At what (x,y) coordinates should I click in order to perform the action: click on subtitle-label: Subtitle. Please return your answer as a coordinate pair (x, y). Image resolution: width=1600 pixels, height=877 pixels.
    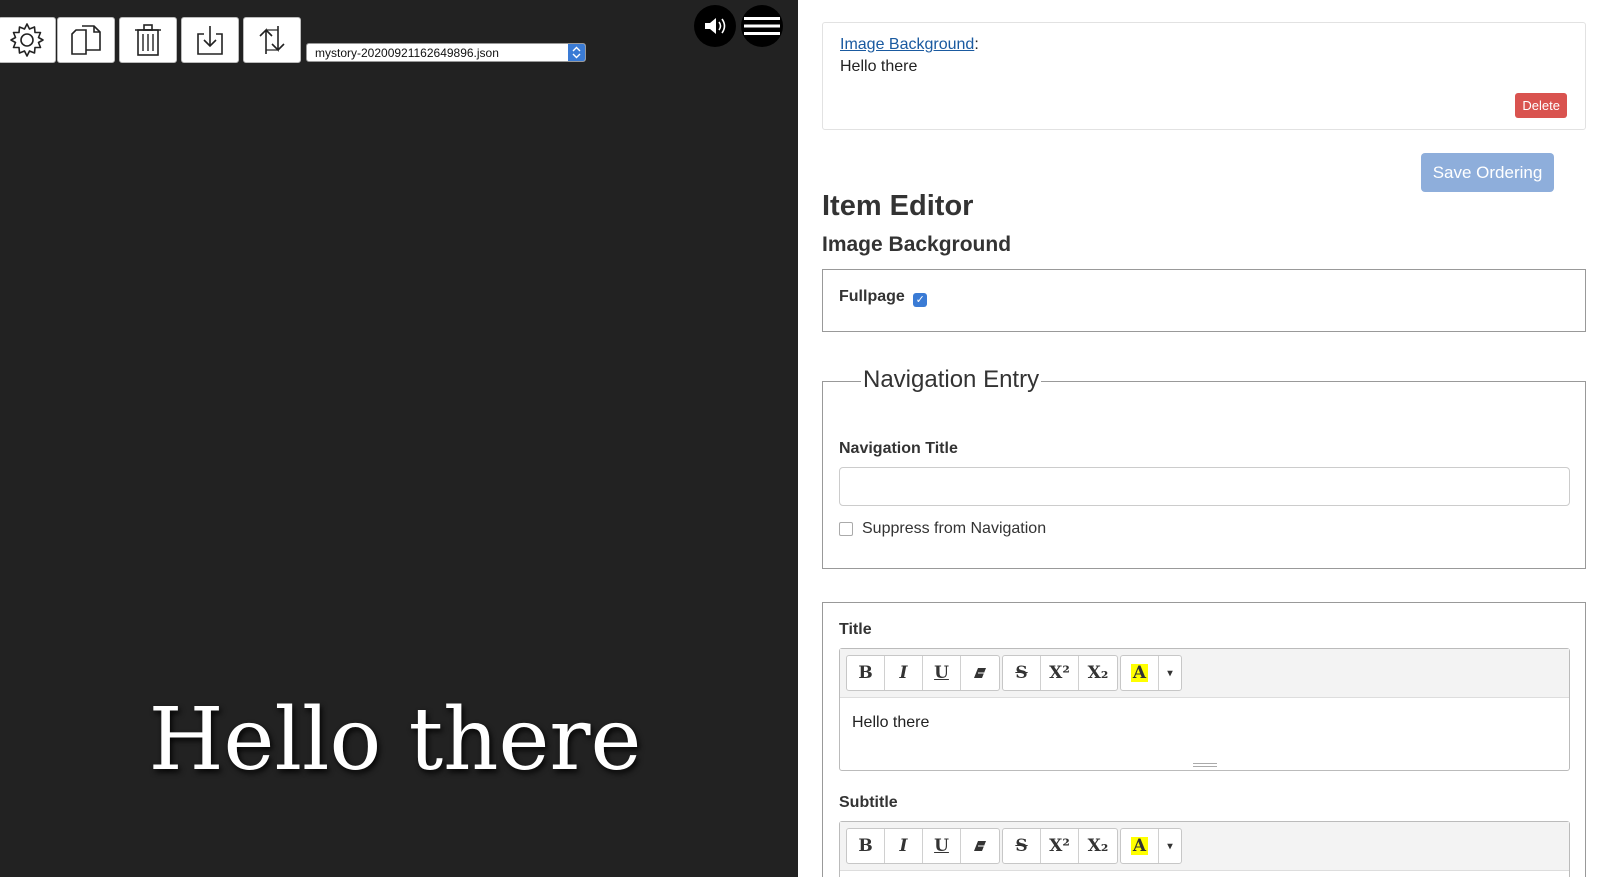
    Looking at the image, I should click on (868, 802).